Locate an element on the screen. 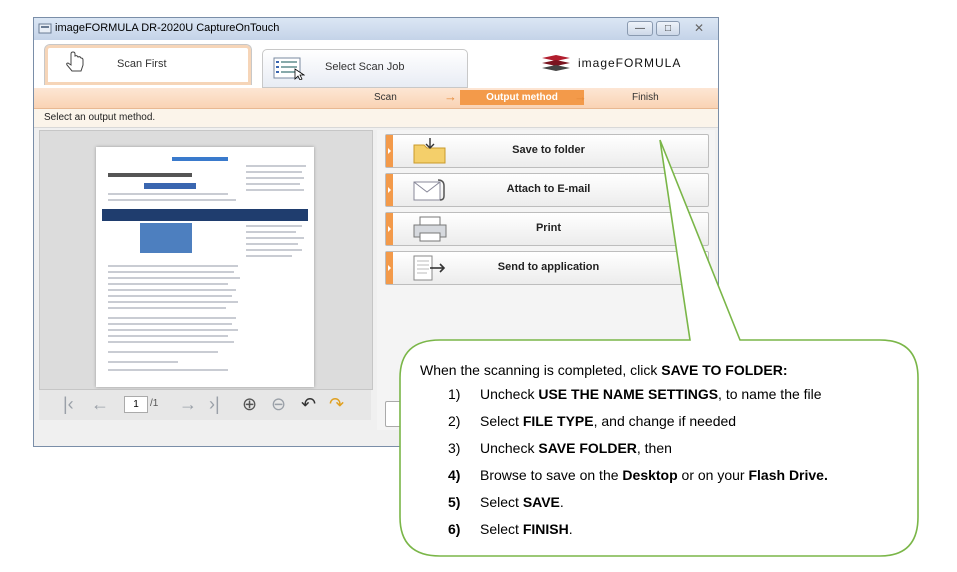 This screenshot has width=957, height=572. step-number: 3) is located at coordinates (454, 448).